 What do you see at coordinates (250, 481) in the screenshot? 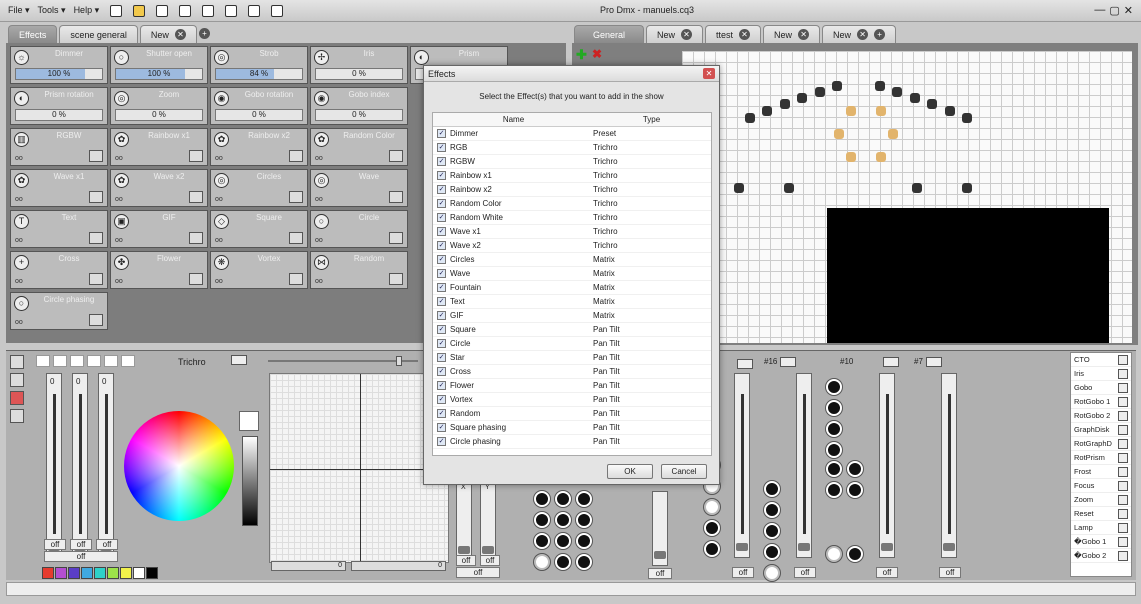
I see `brightness-bar` at bounding box center [250, 481].